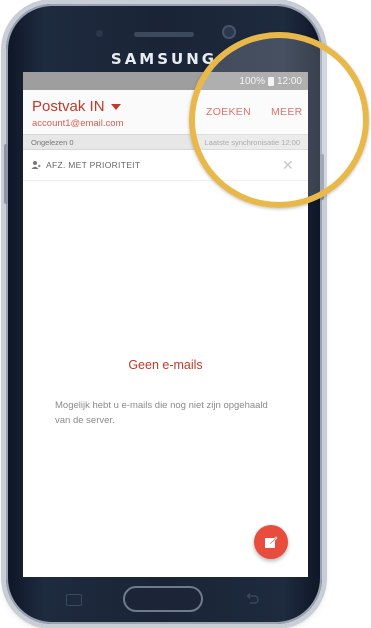  Describe the element at coordinates (52, 142) in the screenshot. I see `unread-count: Ongelezen 0` at that location.